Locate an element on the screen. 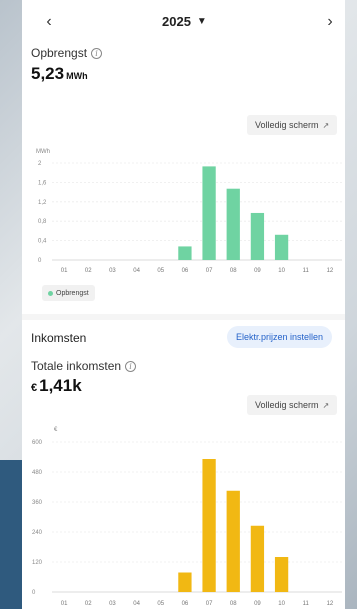 Image resolution: width=357 pixels, height=609 pixels. year-navigation: ‹ 2025 ▼ › is located at coordinates (183, 22).